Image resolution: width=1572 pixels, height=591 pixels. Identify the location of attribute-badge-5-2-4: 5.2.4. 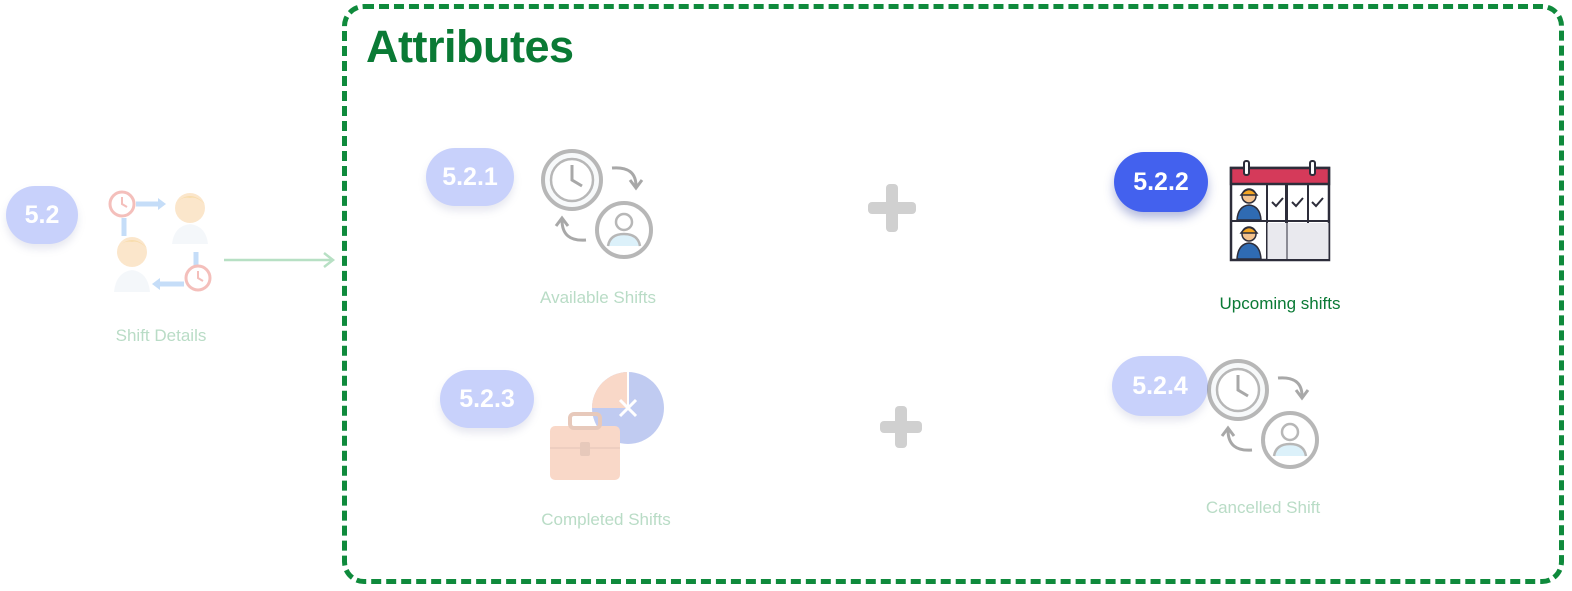
(1160, 386).